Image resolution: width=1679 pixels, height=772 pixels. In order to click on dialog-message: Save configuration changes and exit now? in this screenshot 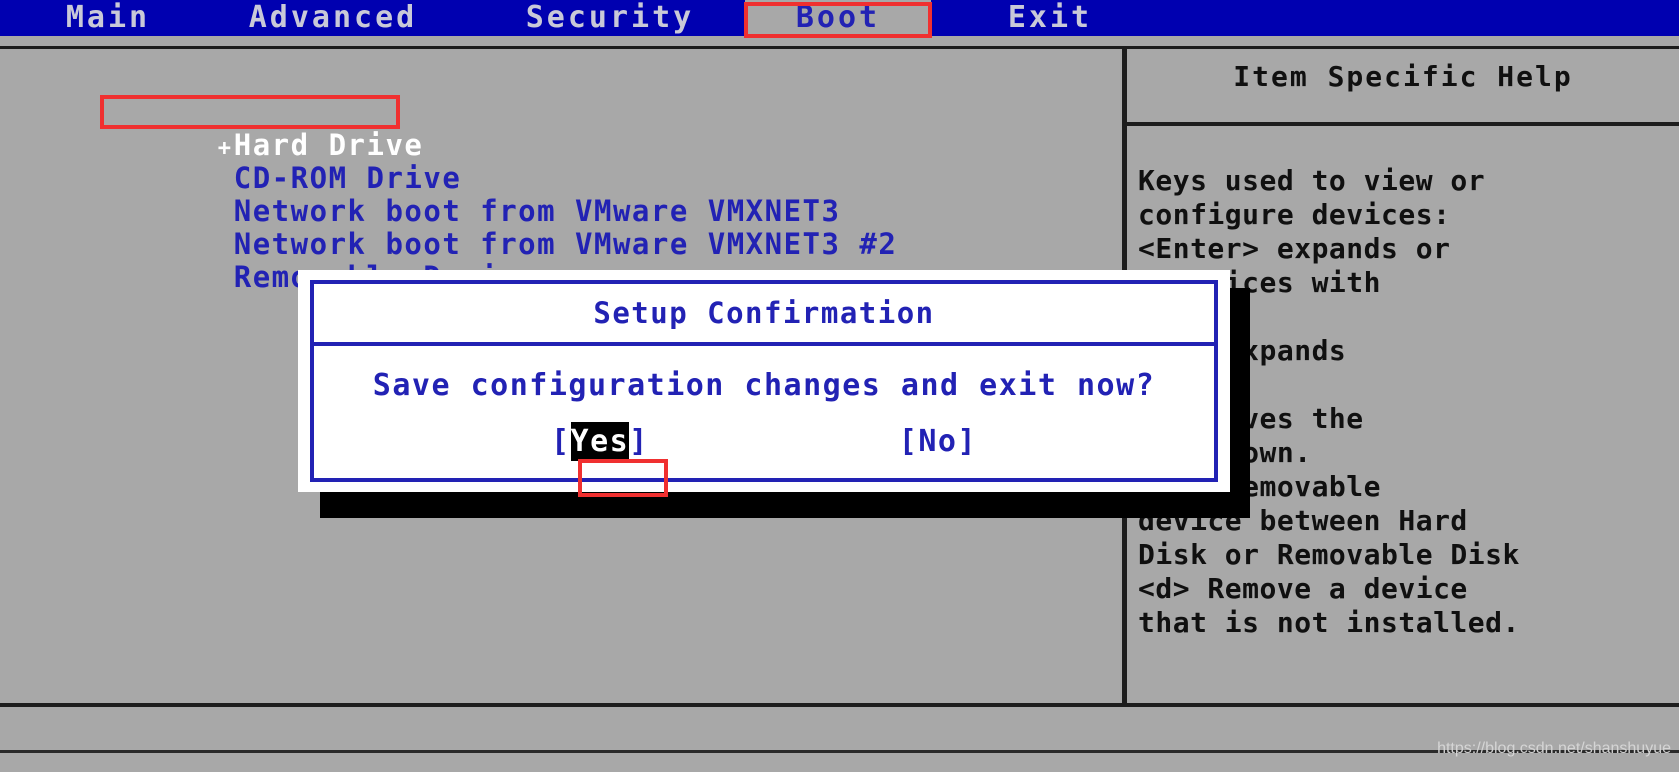, I will do `click(764, 385)`.